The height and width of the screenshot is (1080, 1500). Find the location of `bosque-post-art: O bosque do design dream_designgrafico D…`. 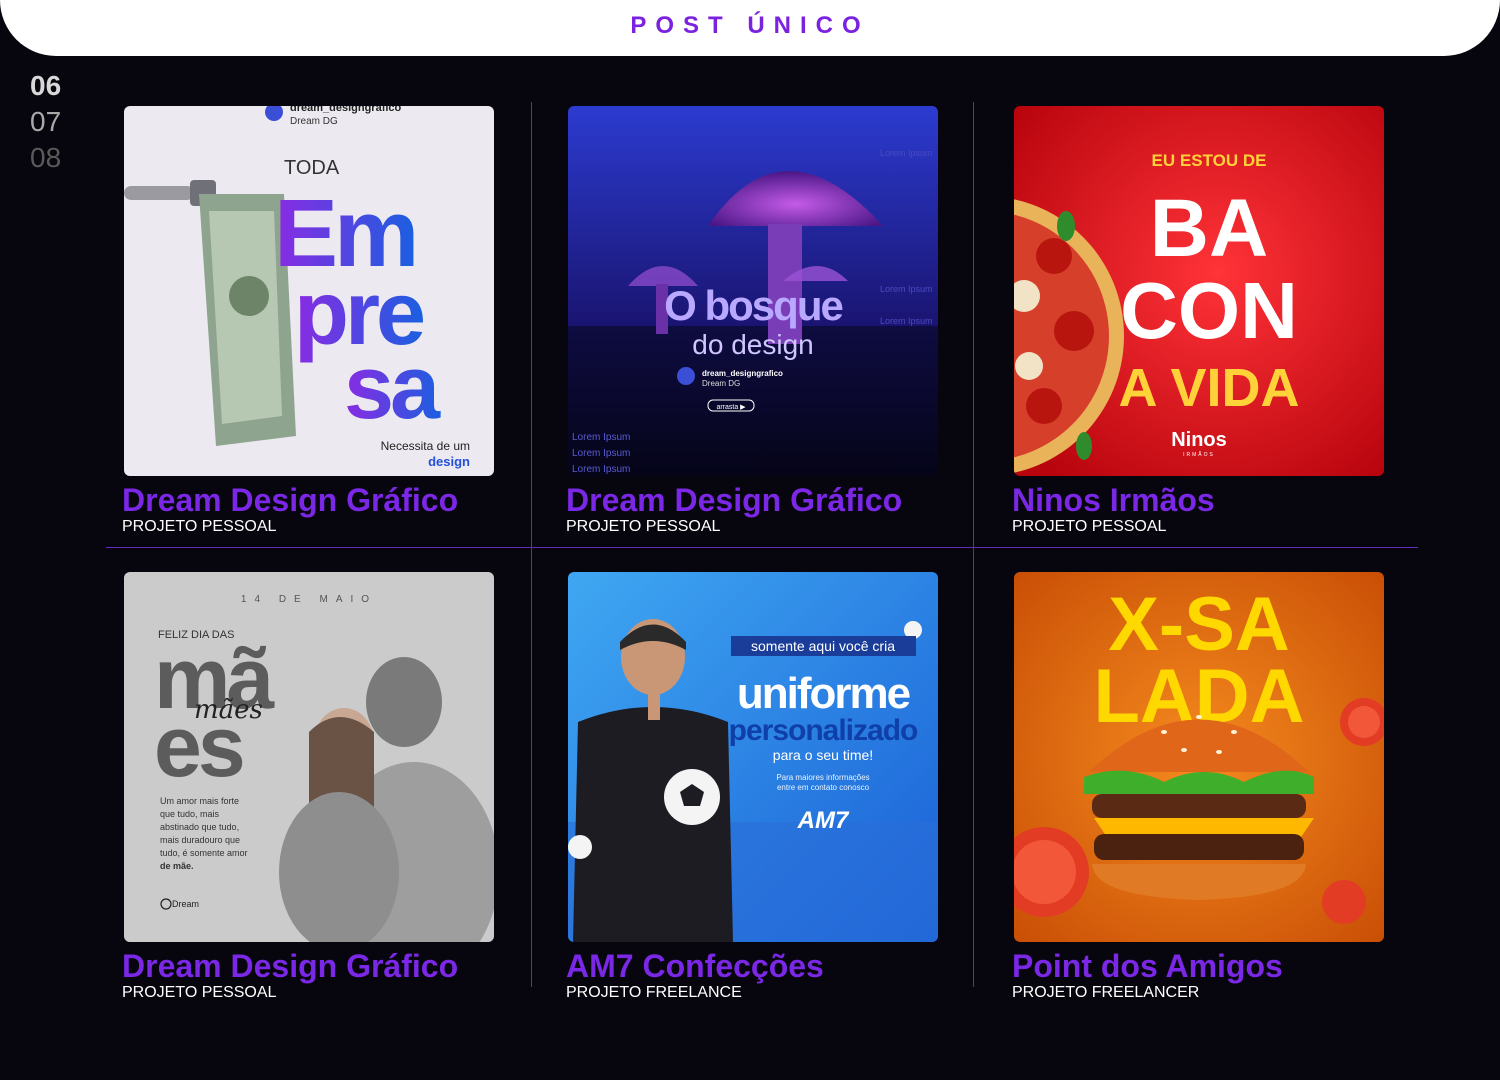

bosque-post-art: O bosque do design dream_designgrafico D… is located at coordinates (753, 291).